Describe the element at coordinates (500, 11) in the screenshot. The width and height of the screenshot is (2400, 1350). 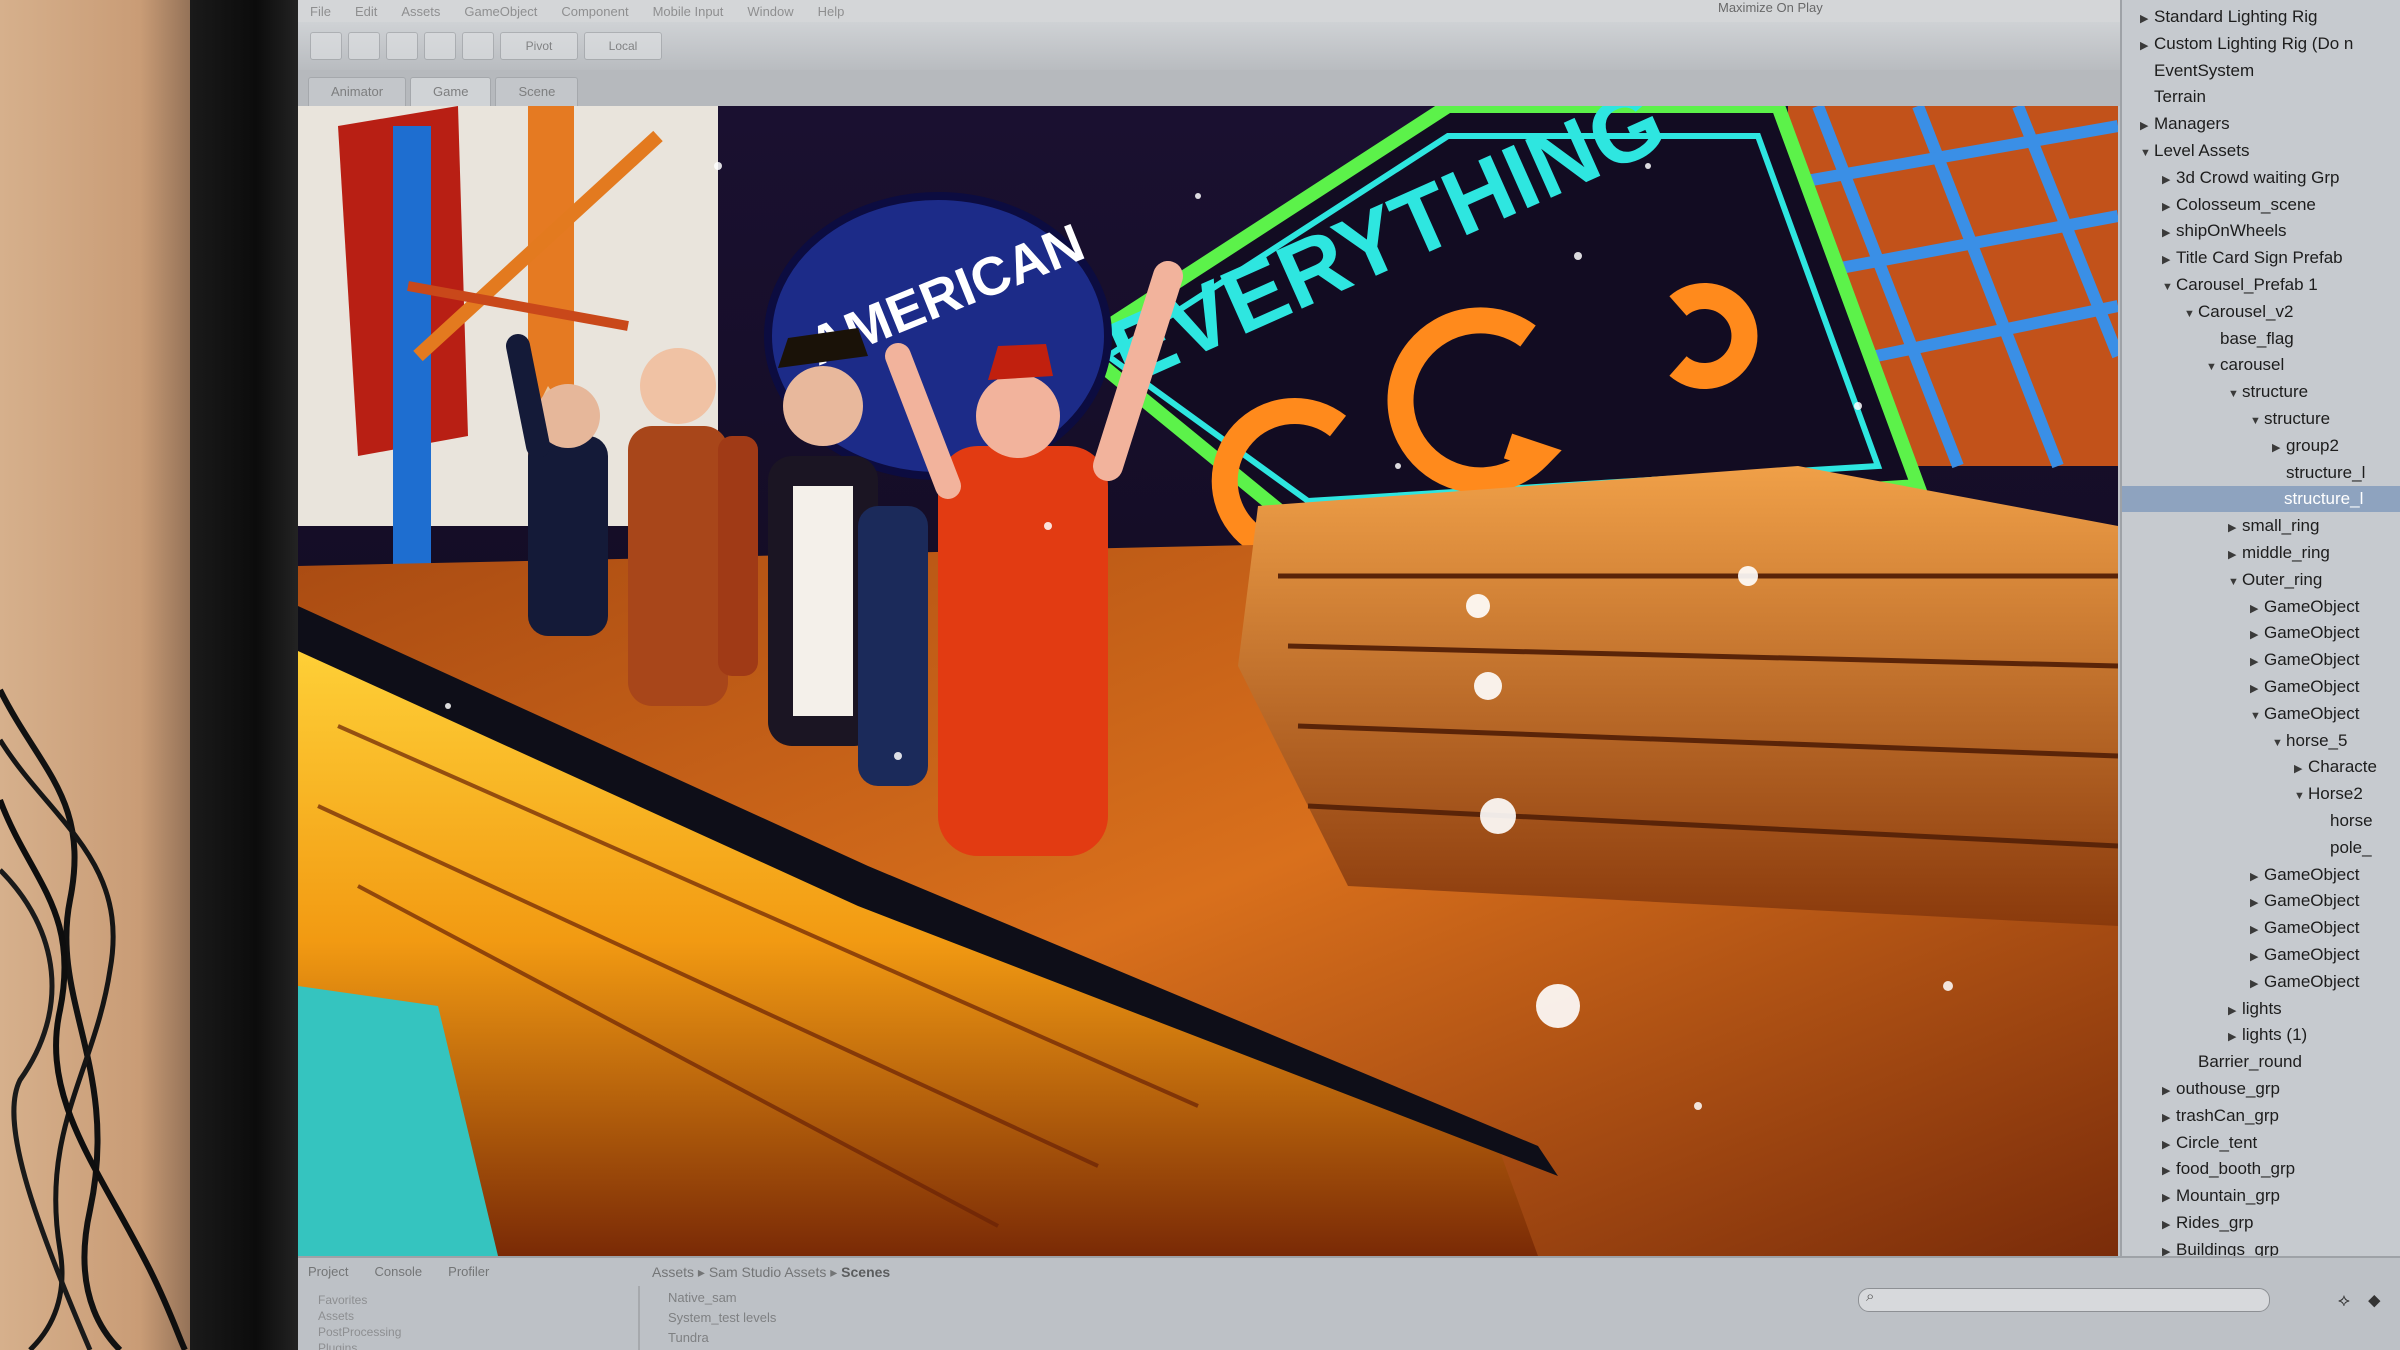
I see `menu-gameobject: GameObject` at that location.